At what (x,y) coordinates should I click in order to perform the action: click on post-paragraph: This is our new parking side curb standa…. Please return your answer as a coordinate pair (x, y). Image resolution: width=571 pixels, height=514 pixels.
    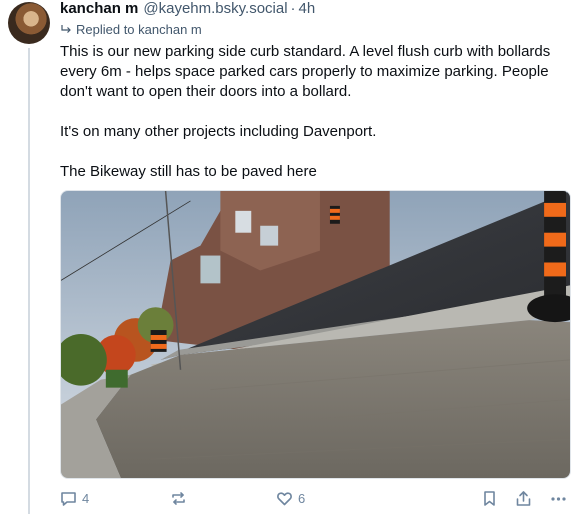
    Looking at the image, I should click on (305, 71).